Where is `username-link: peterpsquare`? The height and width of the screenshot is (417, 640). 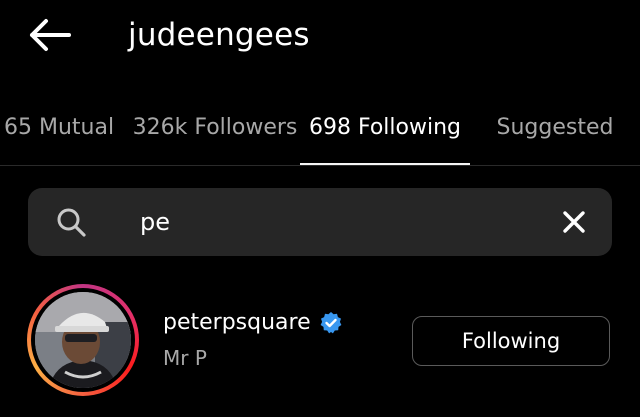
username-link: peterpsquare is located at coordinates (253, 322).